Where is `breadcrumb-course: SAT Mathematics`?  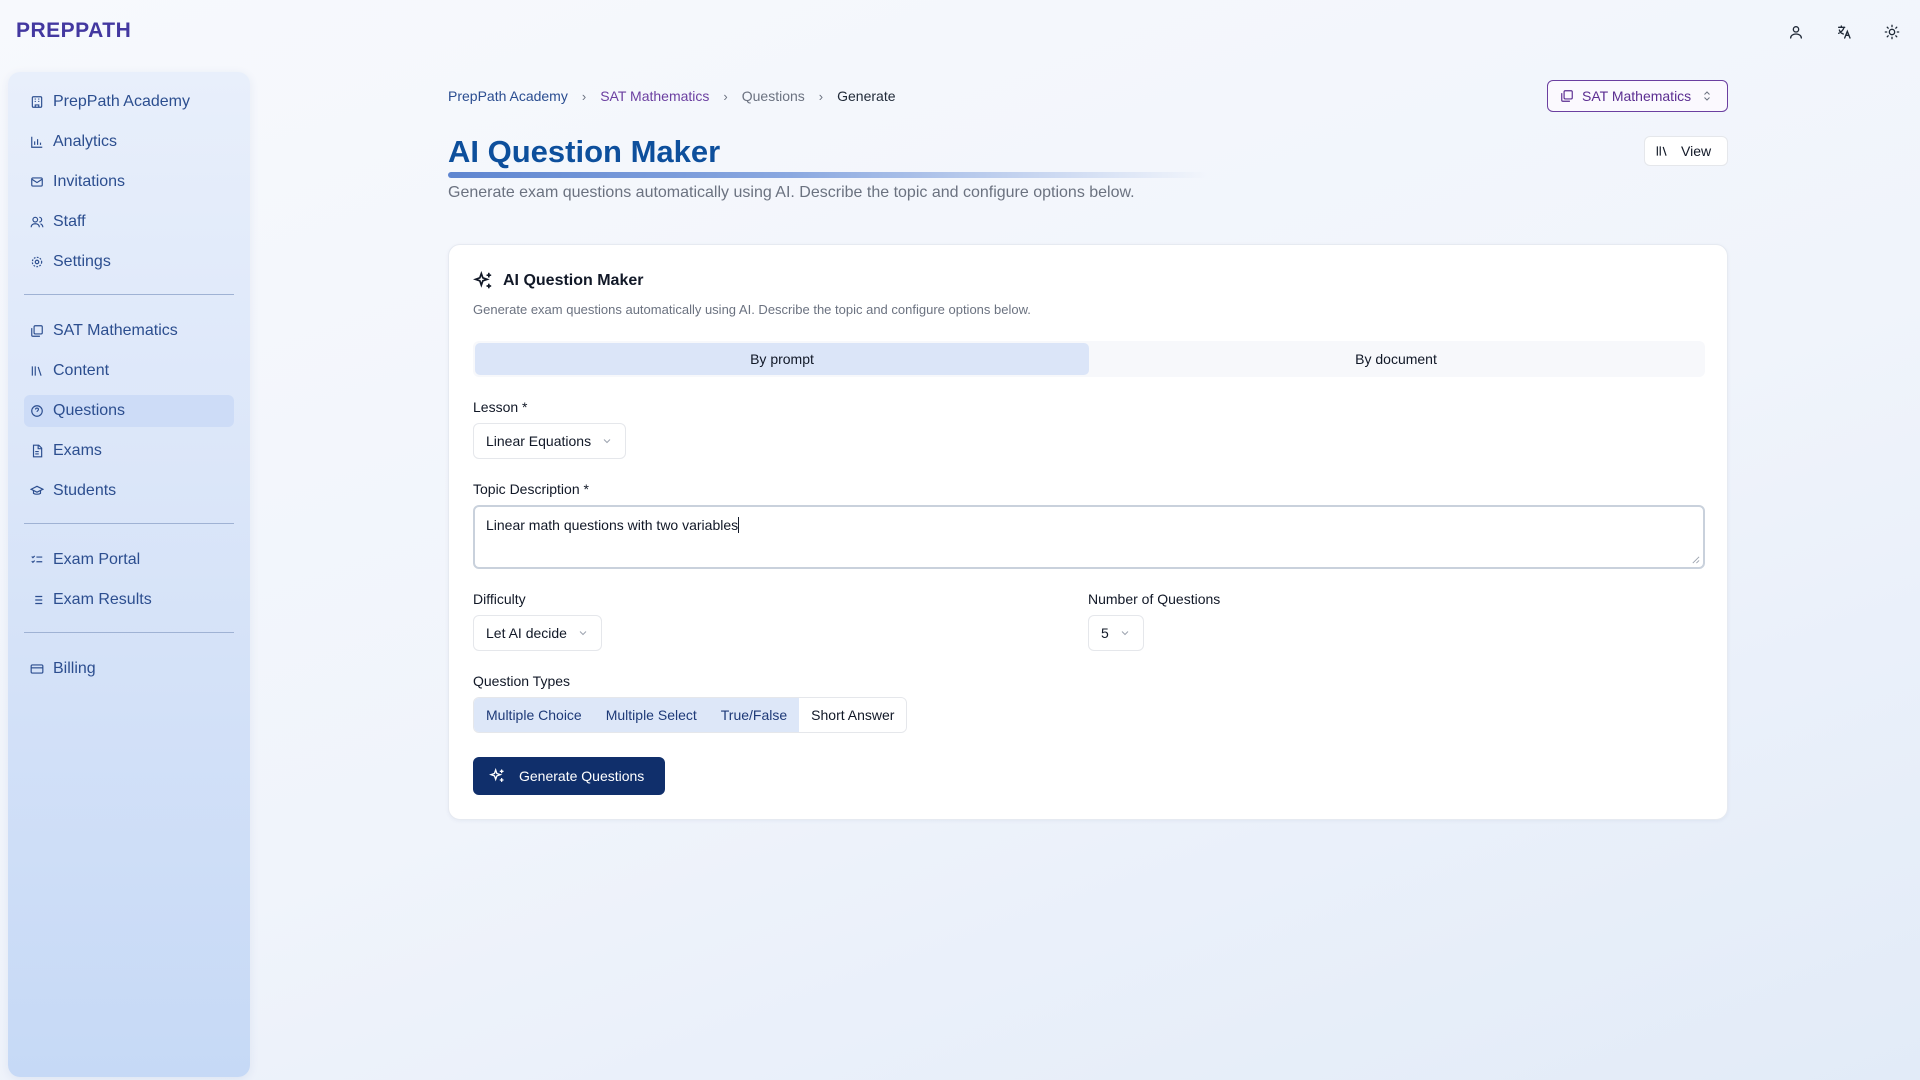
breadcrumb-course: SAT Mathematics is located at coordinates (654, 96).